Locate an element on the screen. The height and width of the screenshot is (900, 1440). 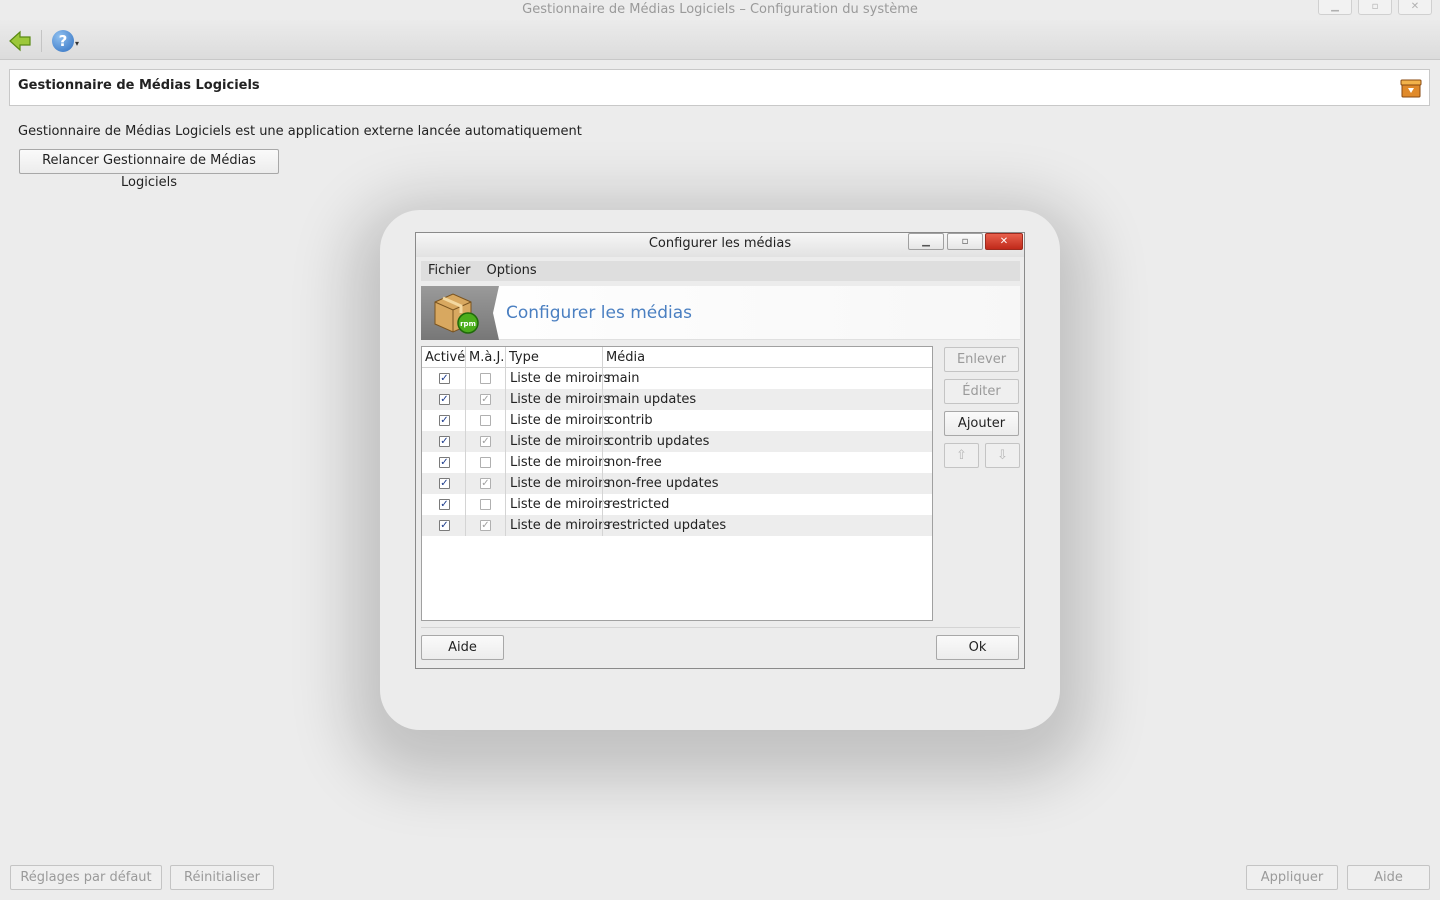
footer-help-button: Aide is located at coordinates (1388, 877).